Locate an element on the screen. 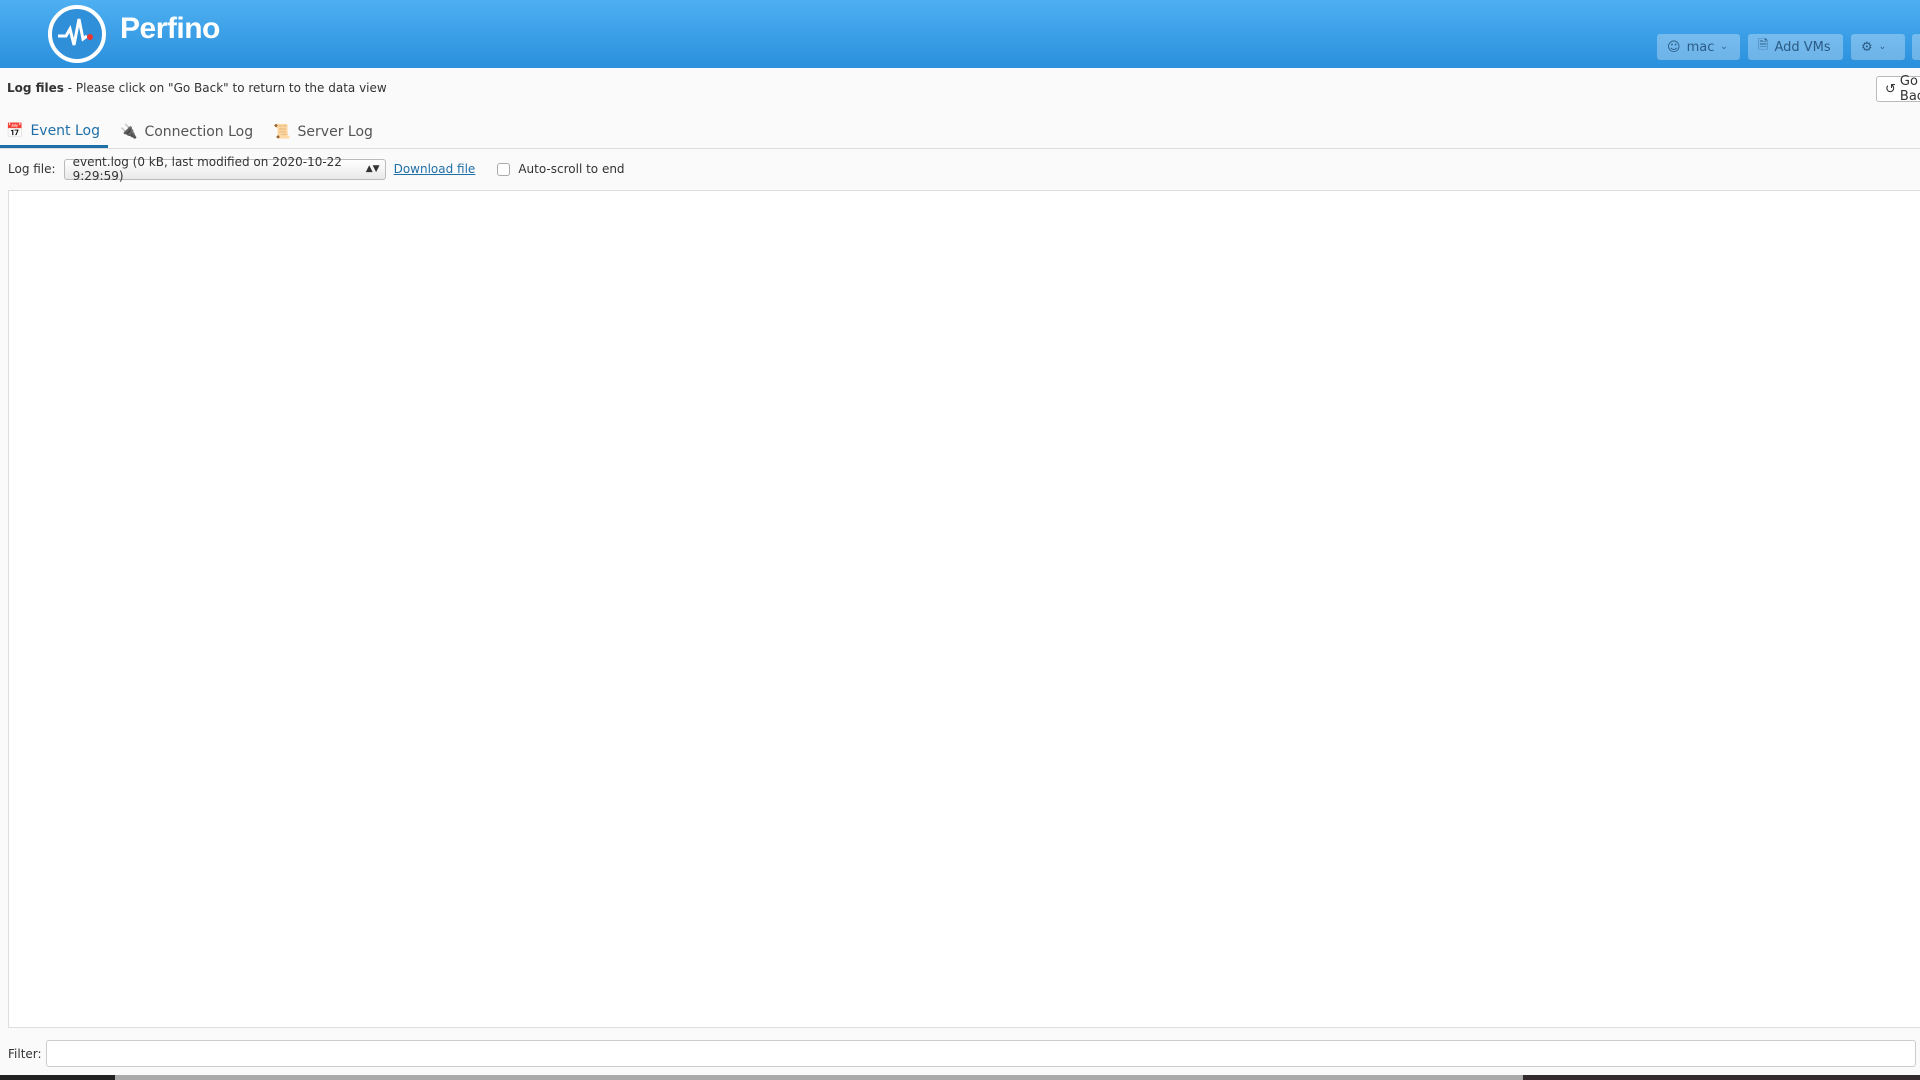 The image size is (1920, 1080). go-back-button: ↺Go Back is located at coordinates (1898, 89).